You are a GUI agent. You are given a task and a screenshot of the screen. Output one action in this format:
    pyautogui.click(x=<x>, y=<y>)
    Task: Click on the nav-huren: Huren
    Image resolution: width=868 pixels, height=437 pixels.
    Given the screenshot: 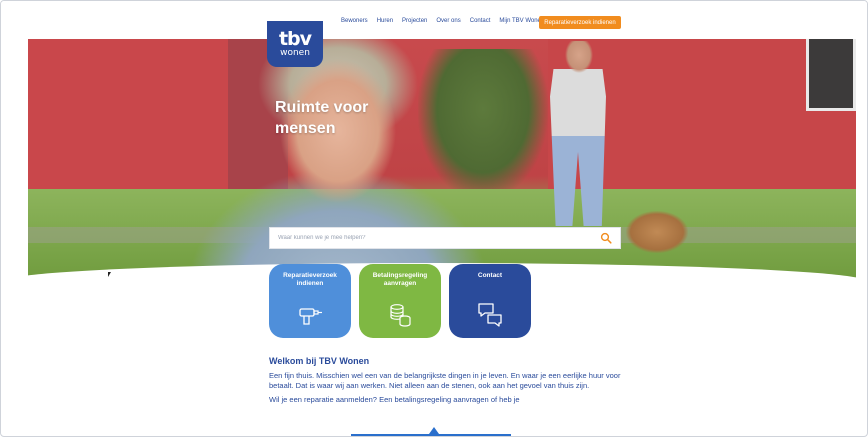 What is the action you would take?
    pyautogui.click(x=385, y=21)
    